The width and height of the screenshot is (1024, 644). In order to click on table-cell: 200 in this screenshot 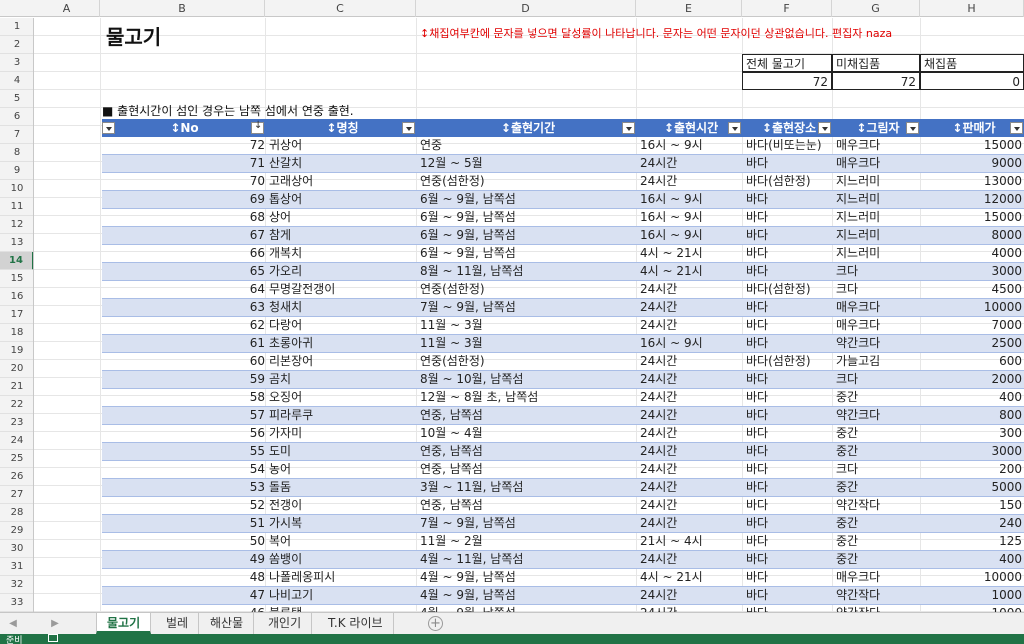, I will do `click(1010, 469)`.